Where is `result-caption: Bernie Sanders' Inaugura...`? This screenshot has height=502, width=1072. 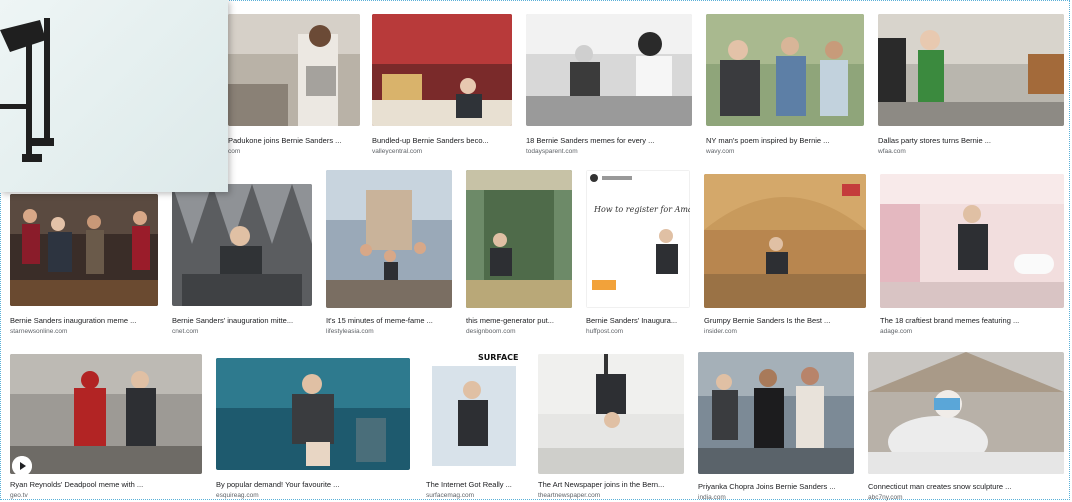 result-caption: Bernie Sanders' Inaugura... is located at coordinates (638, 320).